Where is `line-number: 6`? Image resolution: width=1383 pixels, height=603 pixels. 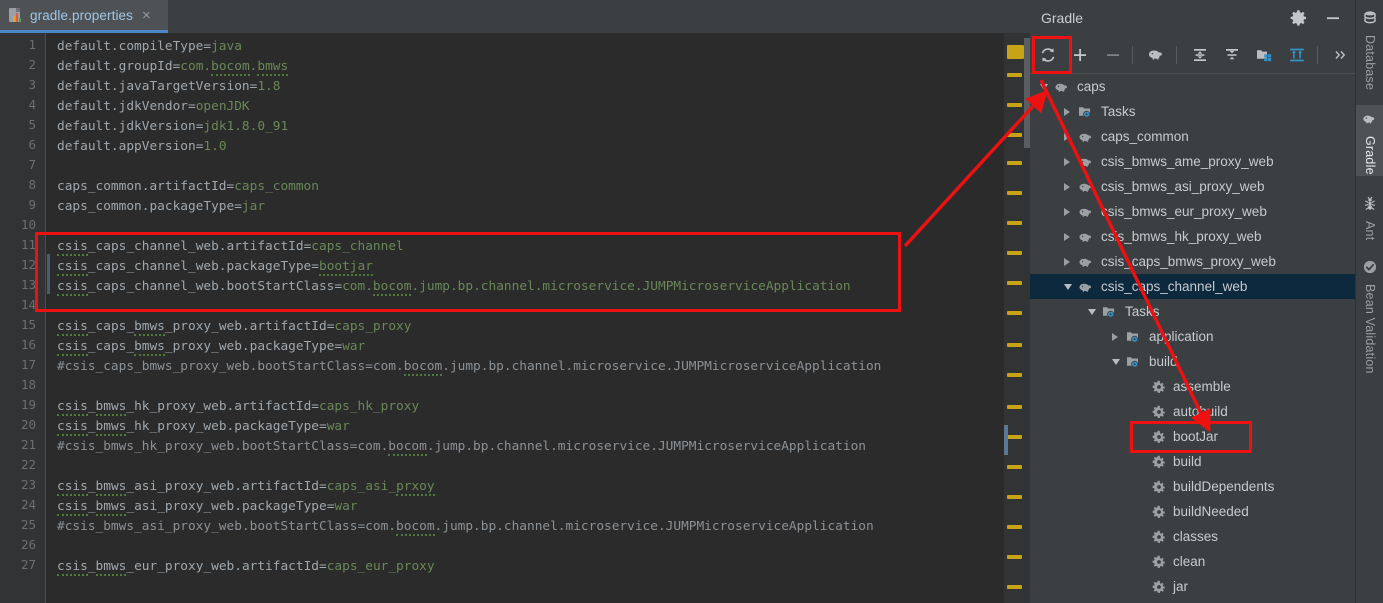
line-number: 6 is located at coordinates (32, 144).